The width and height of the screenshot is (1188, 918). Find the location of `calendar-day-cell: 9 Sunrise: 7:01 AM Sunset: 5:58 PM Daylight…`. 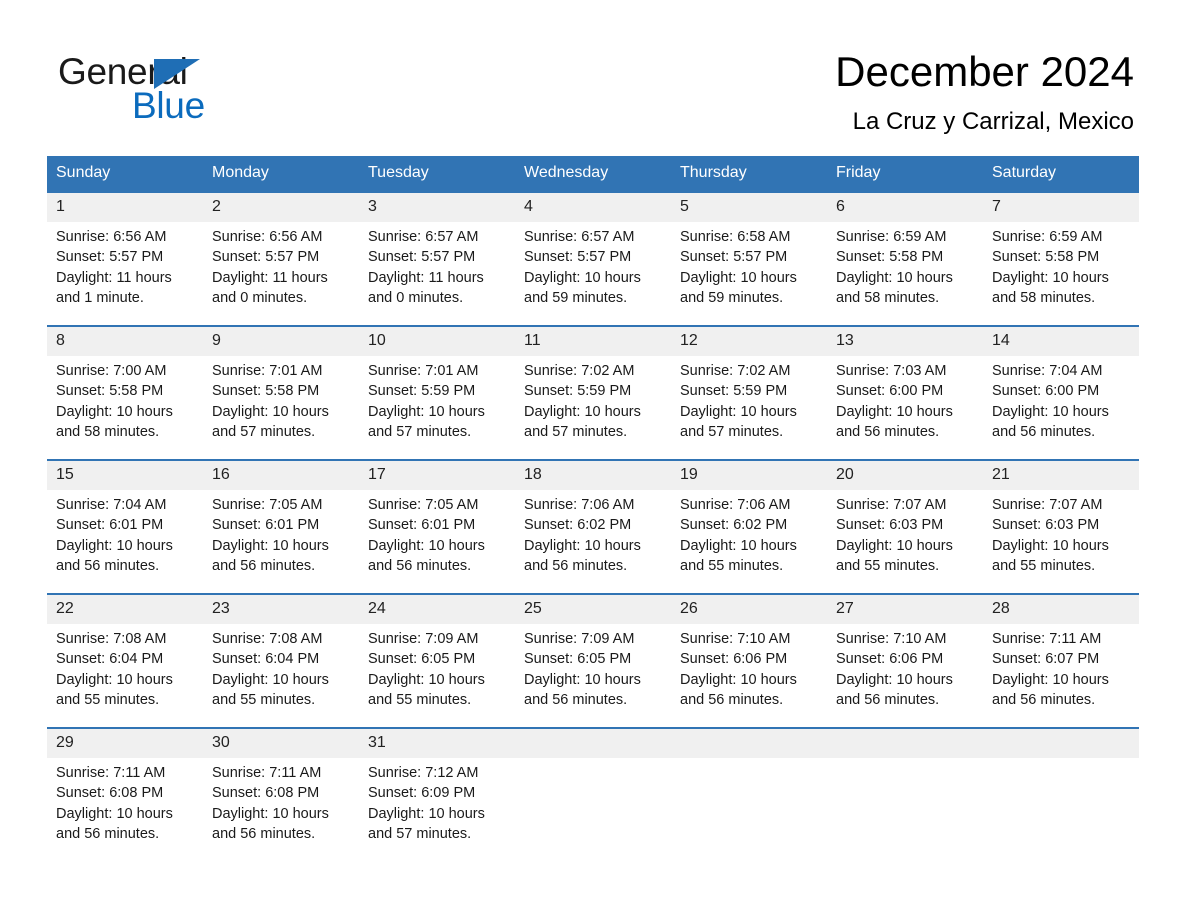

calendar-day-cell: 9 Sunrise: 7:01 AM Sunset: 5:58 PM Daylight… is located at coordinates (281, 392).